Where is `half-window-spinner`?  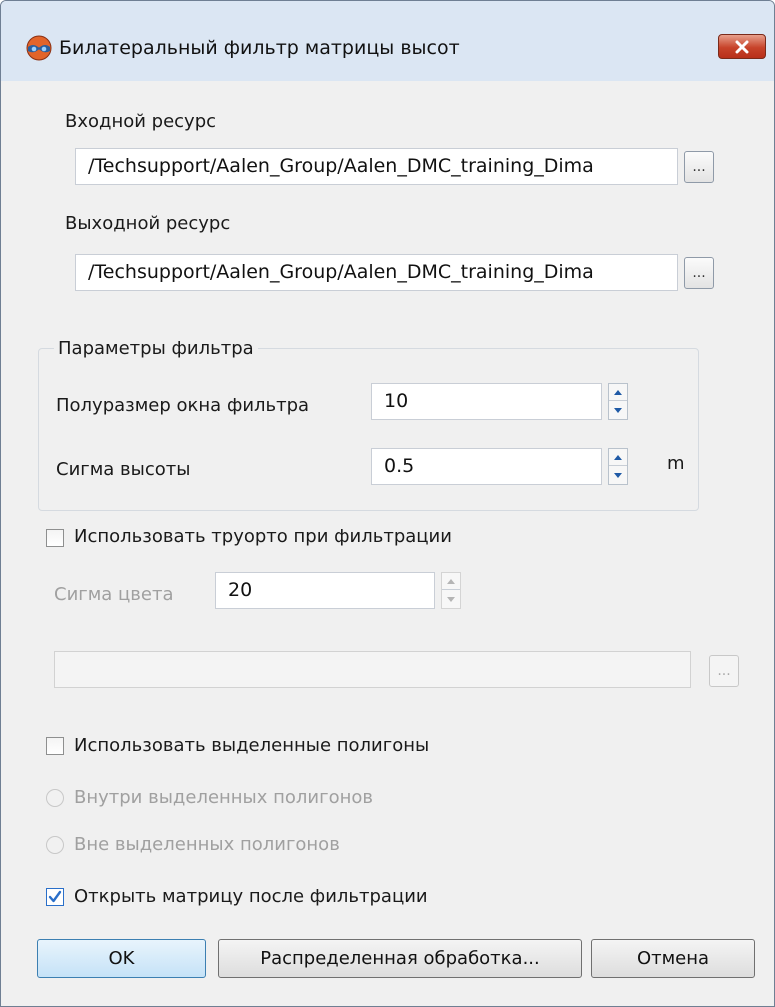 half-window-spinner is located at coordinates (618, 401).